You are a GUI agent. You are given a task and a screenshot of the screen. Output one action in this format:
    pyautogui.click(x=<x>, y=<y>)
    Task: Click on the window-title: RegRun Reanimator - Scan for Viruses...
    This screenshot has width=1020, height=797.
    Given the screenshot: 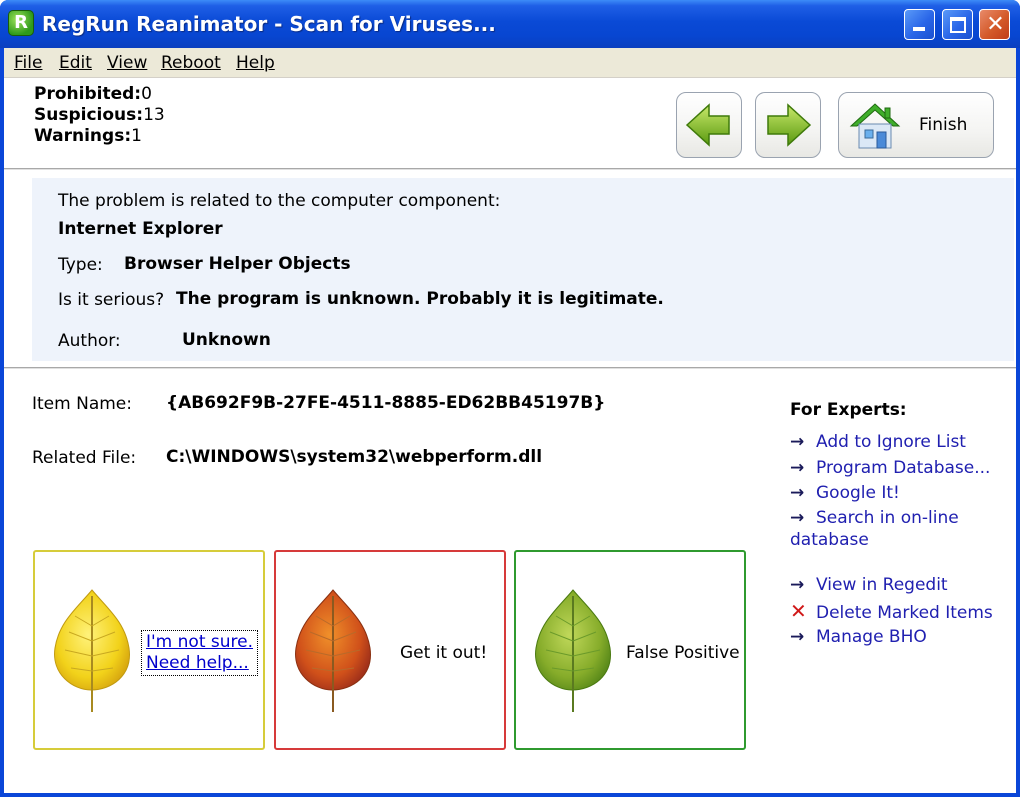 What is the action you would take?
    pyautogui.click(x=269, y=24)
    